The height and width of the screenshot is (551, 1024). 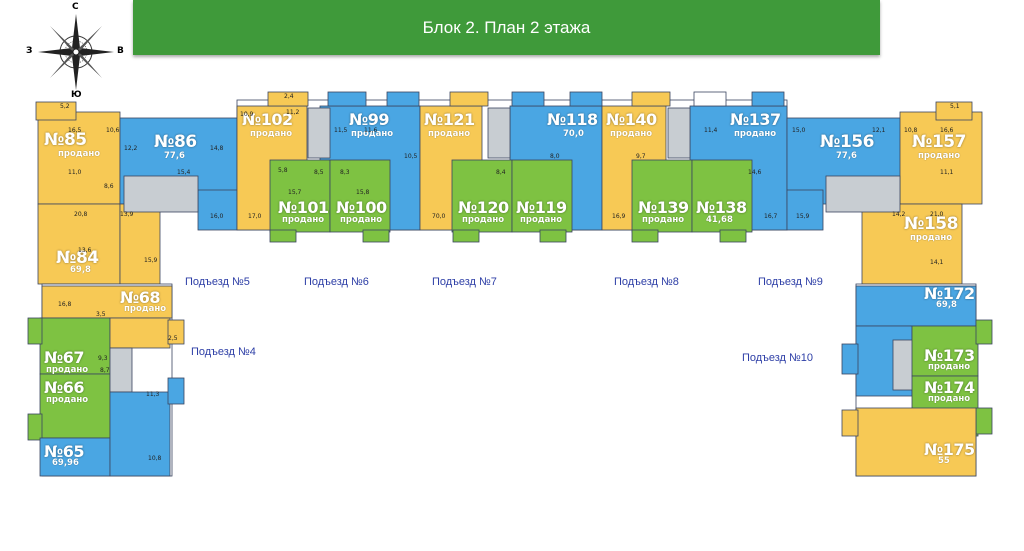 I want to click on apartment-156: №156 77,6, so click(x=853, y=149).